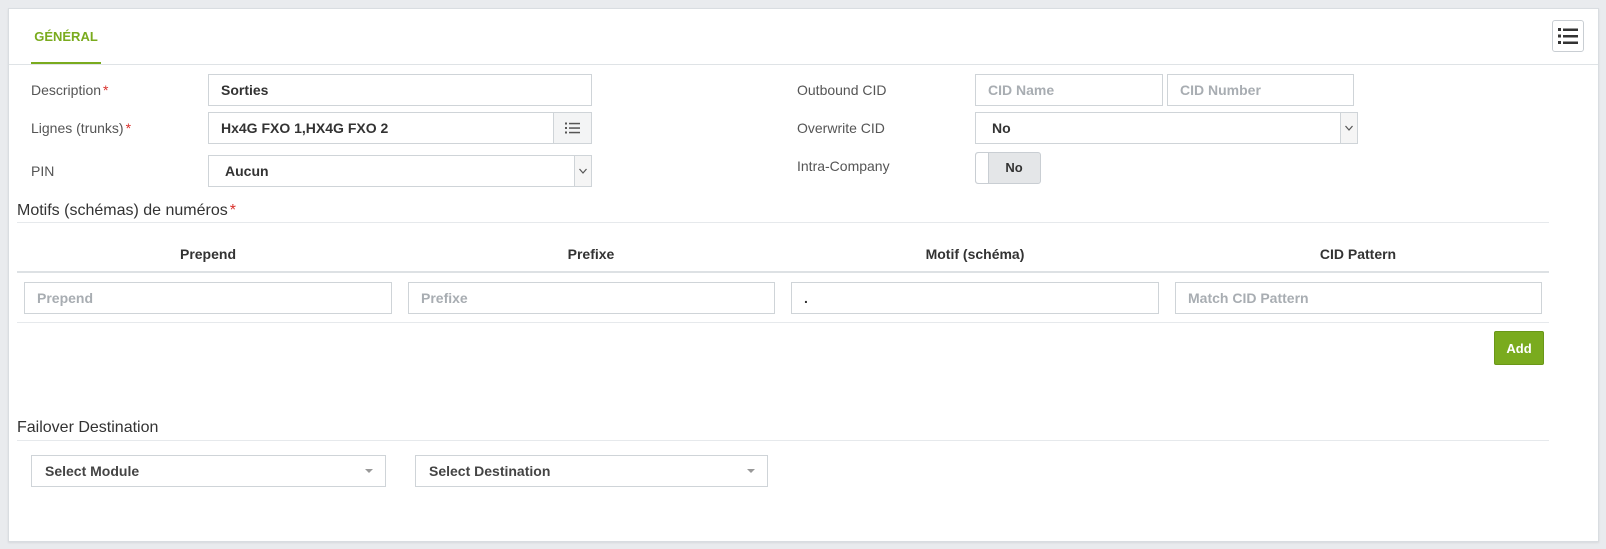 Image resolution: width=1606 pixels, height=549 pixels. I want to click on menu-button, so click(1568, 36).